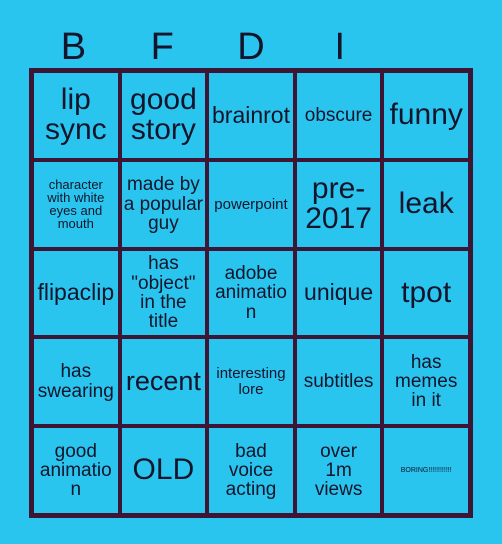  What do you see at coordinates (338, 382) in the screenshot?
I see `bingo-cell-r4c4: subtitles` at bounding box center [338, 382].